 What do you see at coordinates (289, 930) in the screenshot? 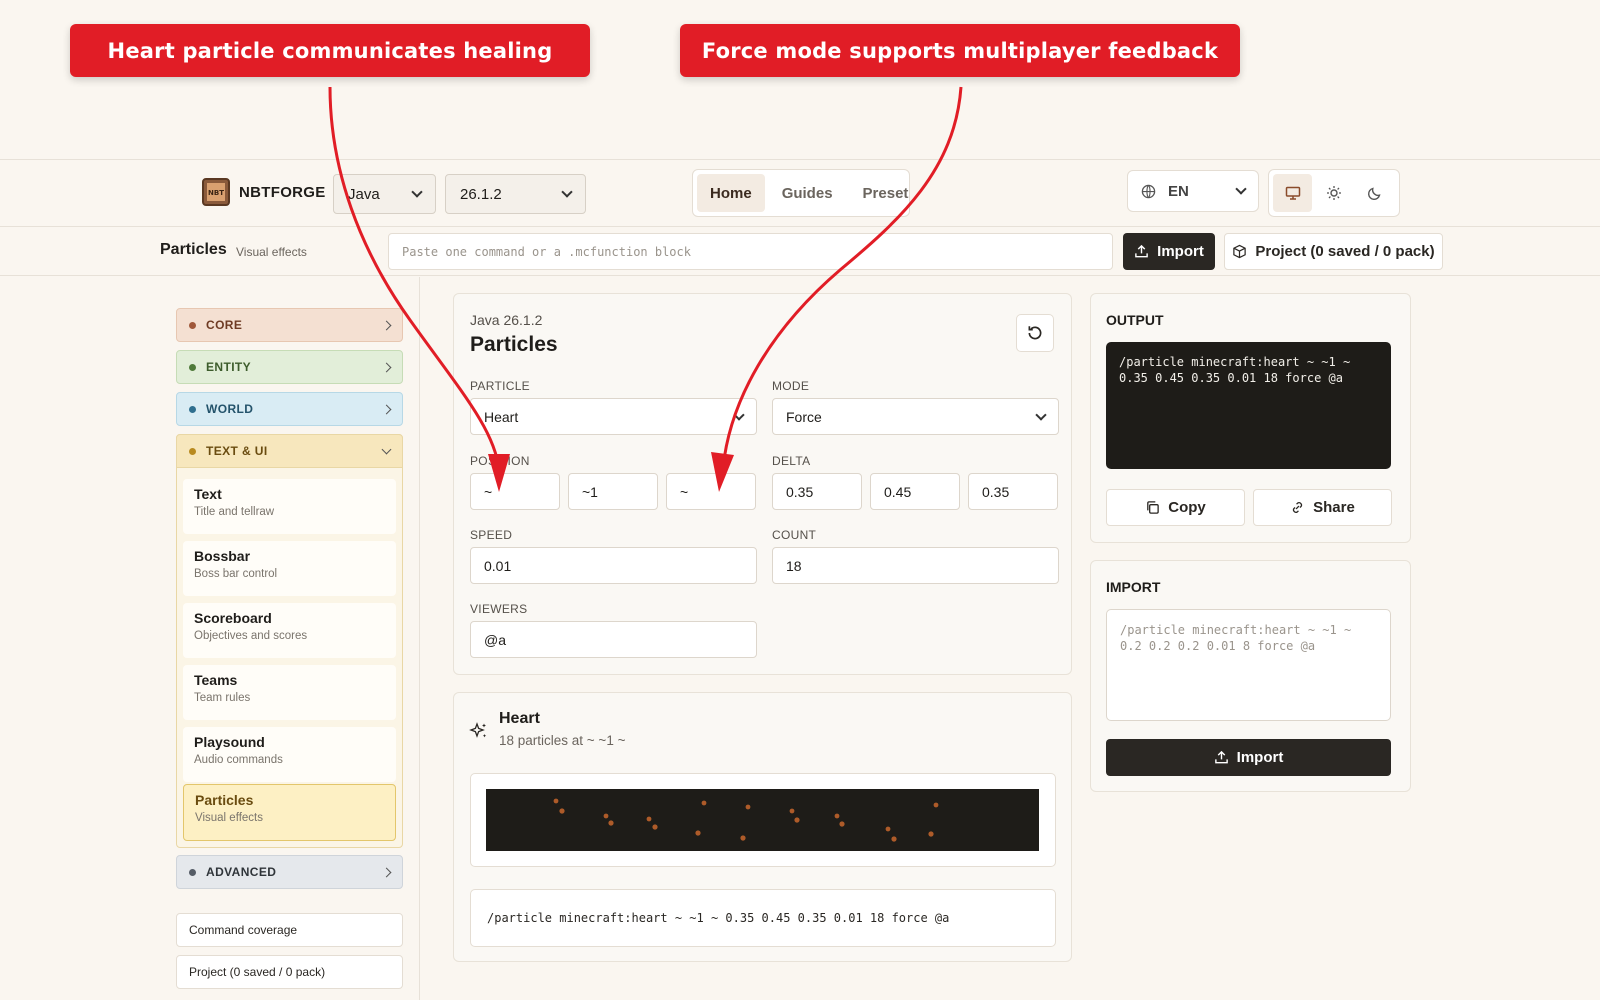
I see `command-coverage-link: Command coverage` at bounding box center [289, 930].